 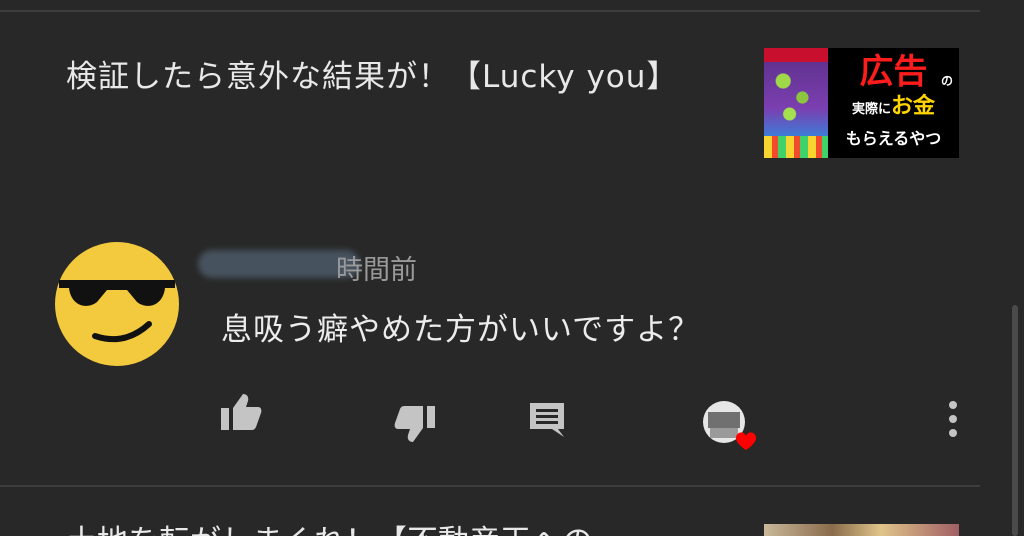 I want to click on thumbnail-line-2: 実際にお金, so click(x=893, y=108).